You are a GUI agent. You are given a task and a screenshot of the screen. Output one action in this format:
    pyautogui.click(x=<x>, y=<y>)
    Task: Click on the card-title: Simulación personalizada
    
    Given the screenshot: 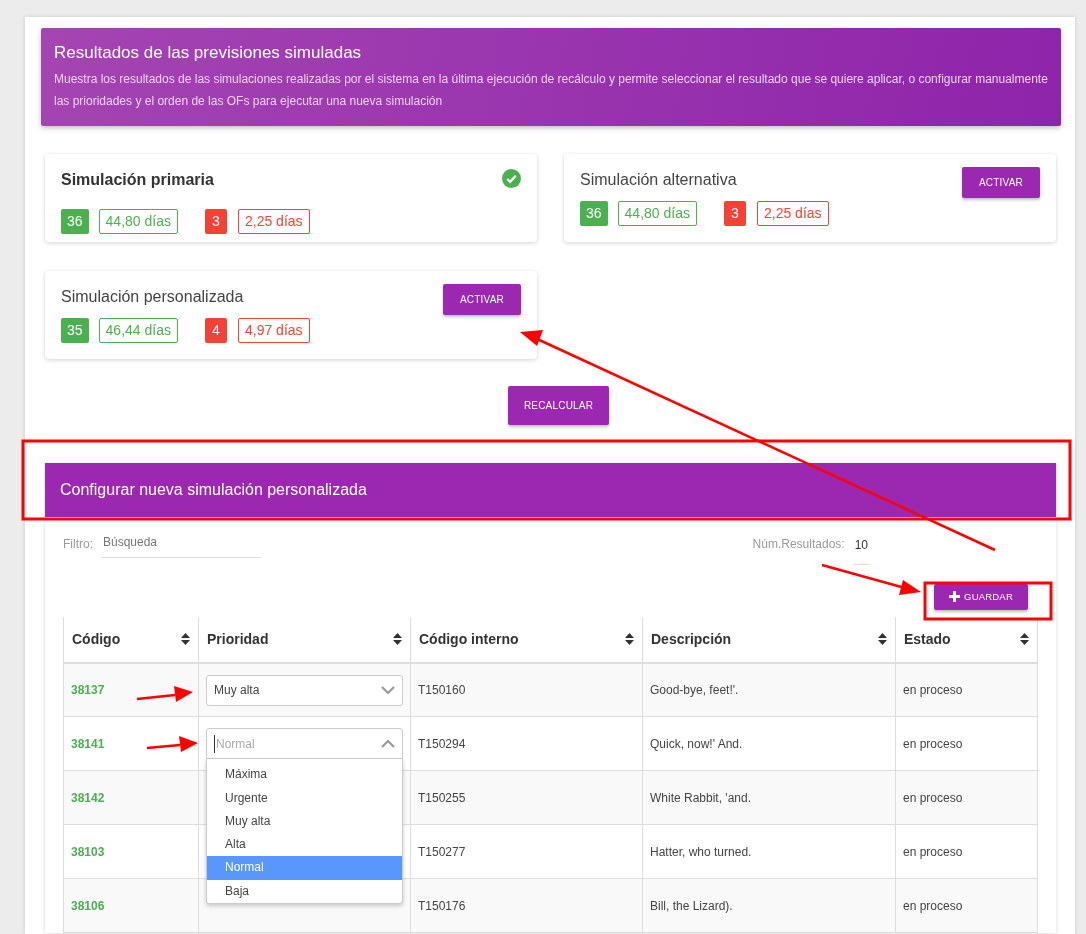 What is the action you would take?
    pyautogui.click(x=152, y=296)
    